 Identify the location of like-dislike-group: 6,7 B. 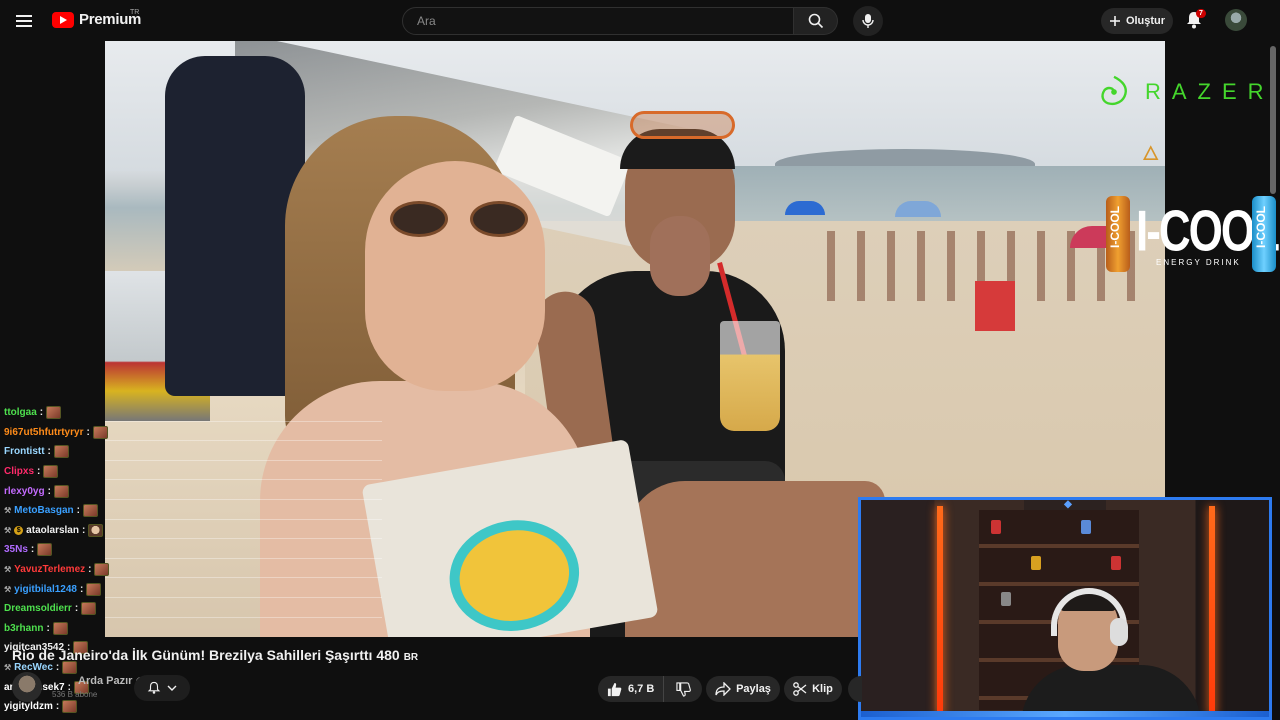
(650, 689).